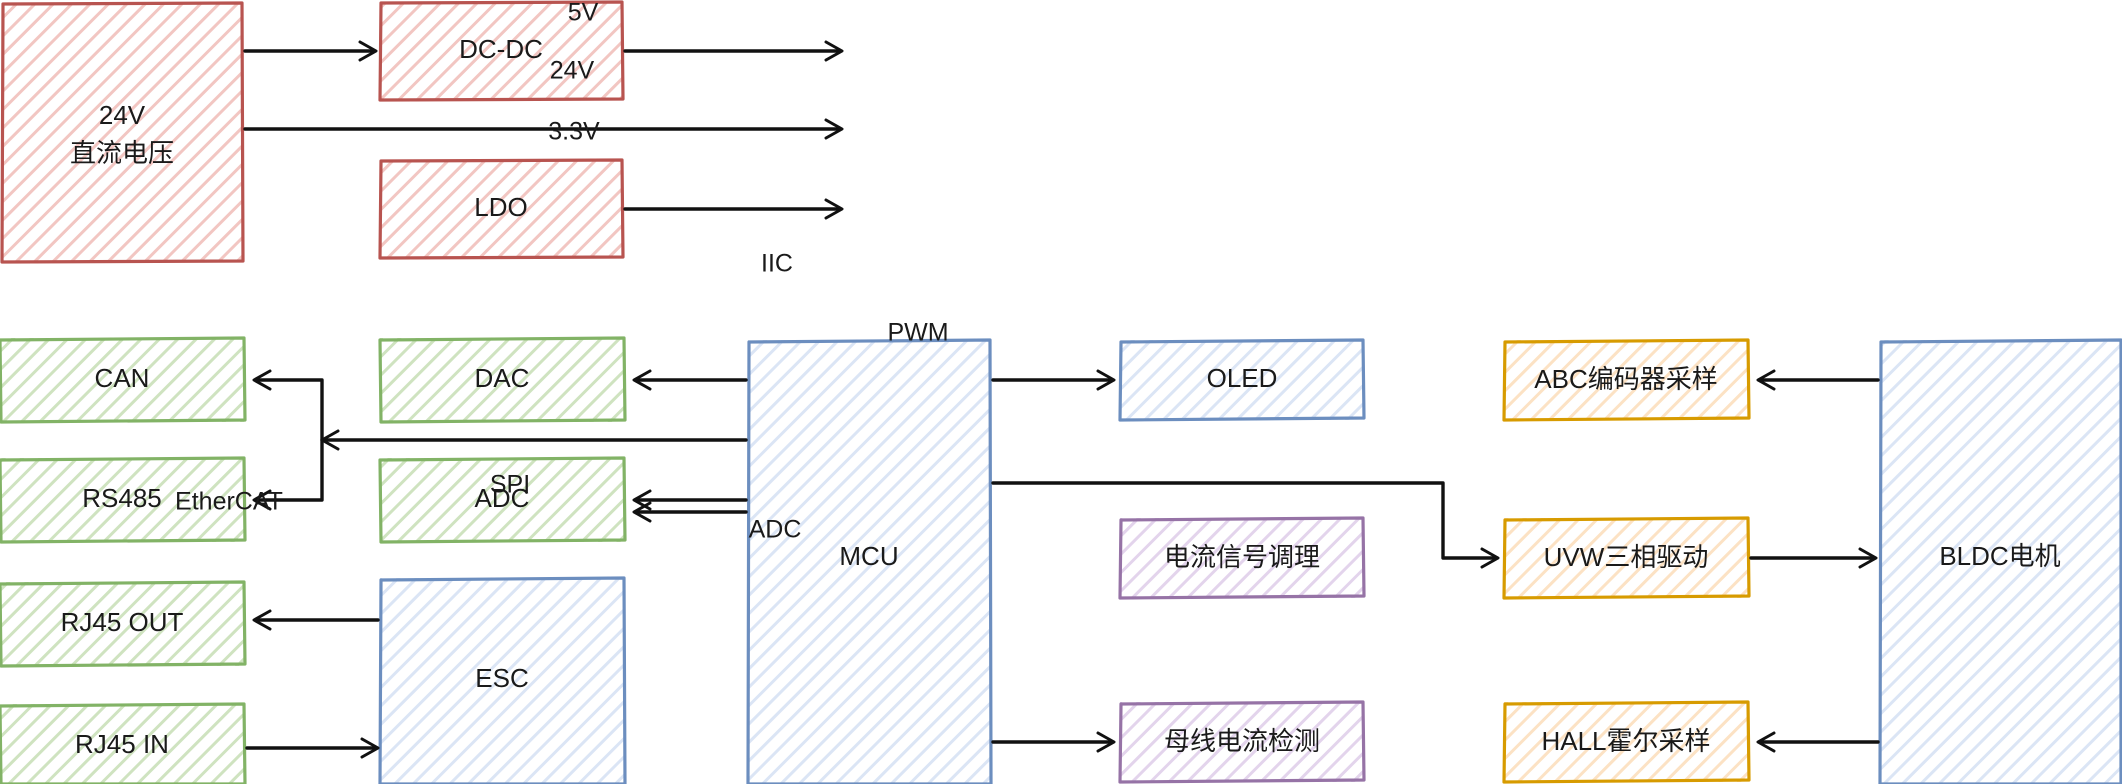 The height and width of the screenshot is (784, 2122). I want to click on edge-label-pwm: PWM, so click(917, 333).